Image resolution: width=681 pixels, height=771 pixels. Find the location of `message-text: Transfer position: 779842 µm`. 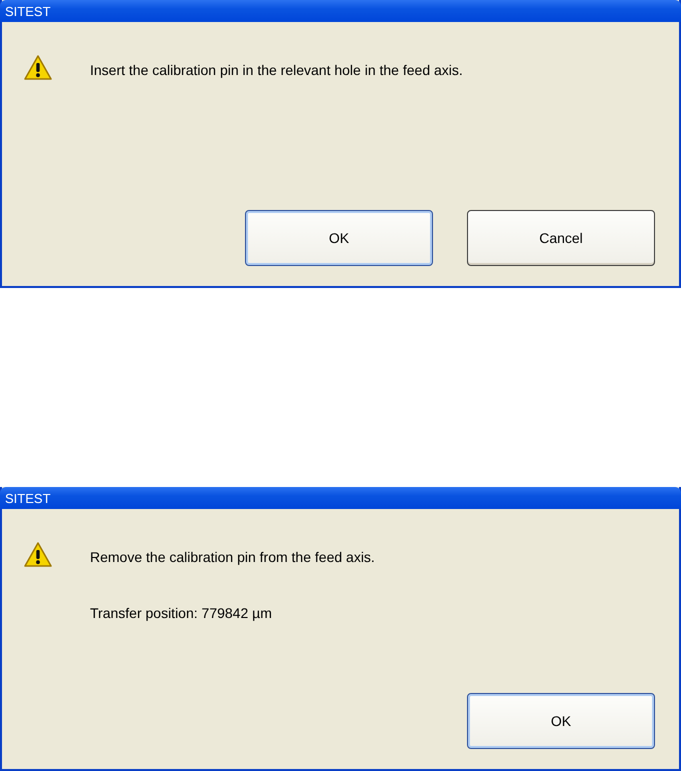

message-text: Transfer position: 779842 µm is located at coordinates (181, 613).